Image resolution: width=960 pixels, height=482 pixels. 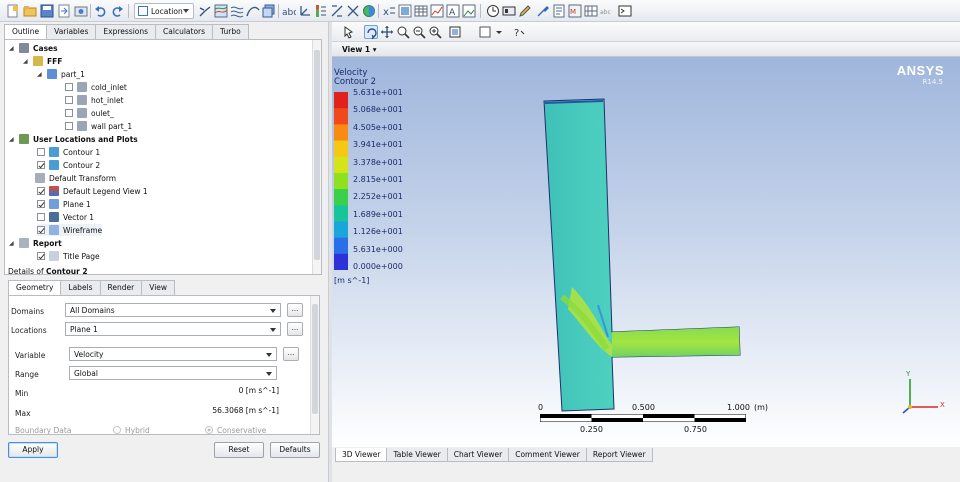 What do you see at coordinates (73, 139) in the screenshot?
I see `tree-item-user-locations: ◢ User Locations and Plots` at bounding box center [73, 139].